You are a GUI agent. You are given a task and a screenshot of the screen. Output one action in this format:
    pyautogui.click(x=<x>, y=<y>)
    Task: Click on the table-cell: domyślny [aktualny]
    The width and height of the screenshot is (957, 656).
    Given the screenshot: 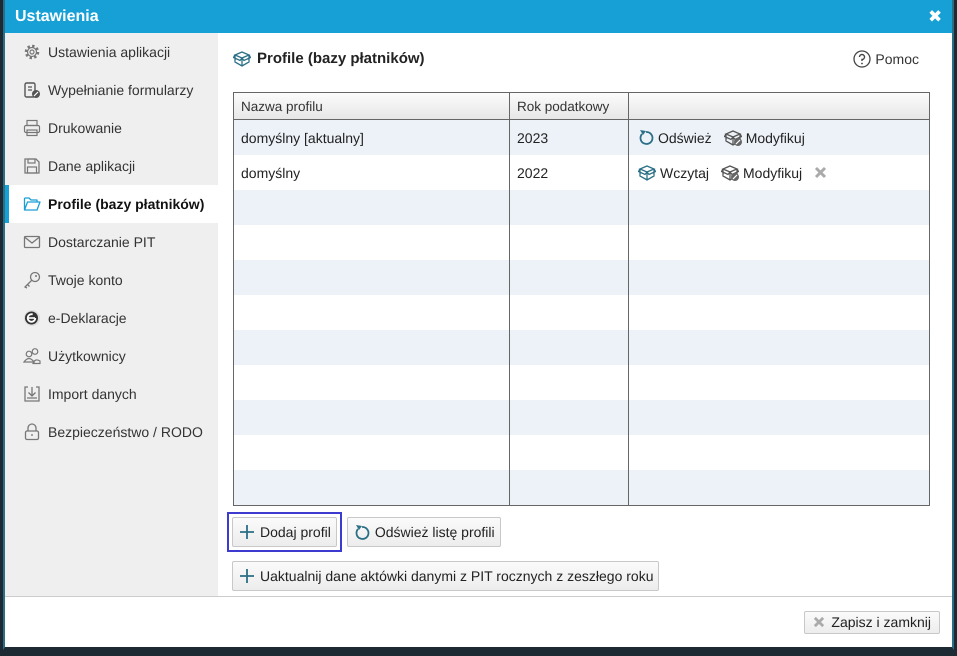 What is the action you would take?
    pyautogui.click(x=372, y=137)
    